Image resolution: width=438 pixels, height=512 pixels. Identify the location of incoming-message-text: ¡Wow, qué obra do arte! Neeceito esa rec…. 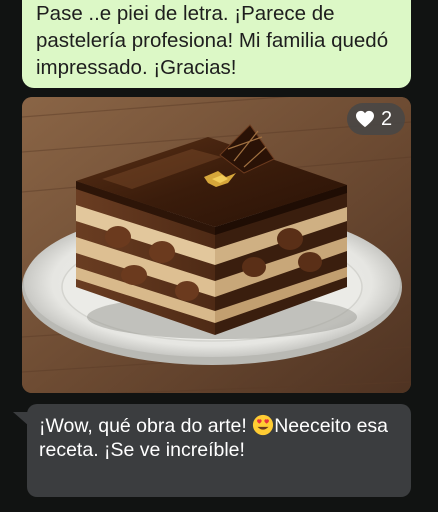
(218, 438).